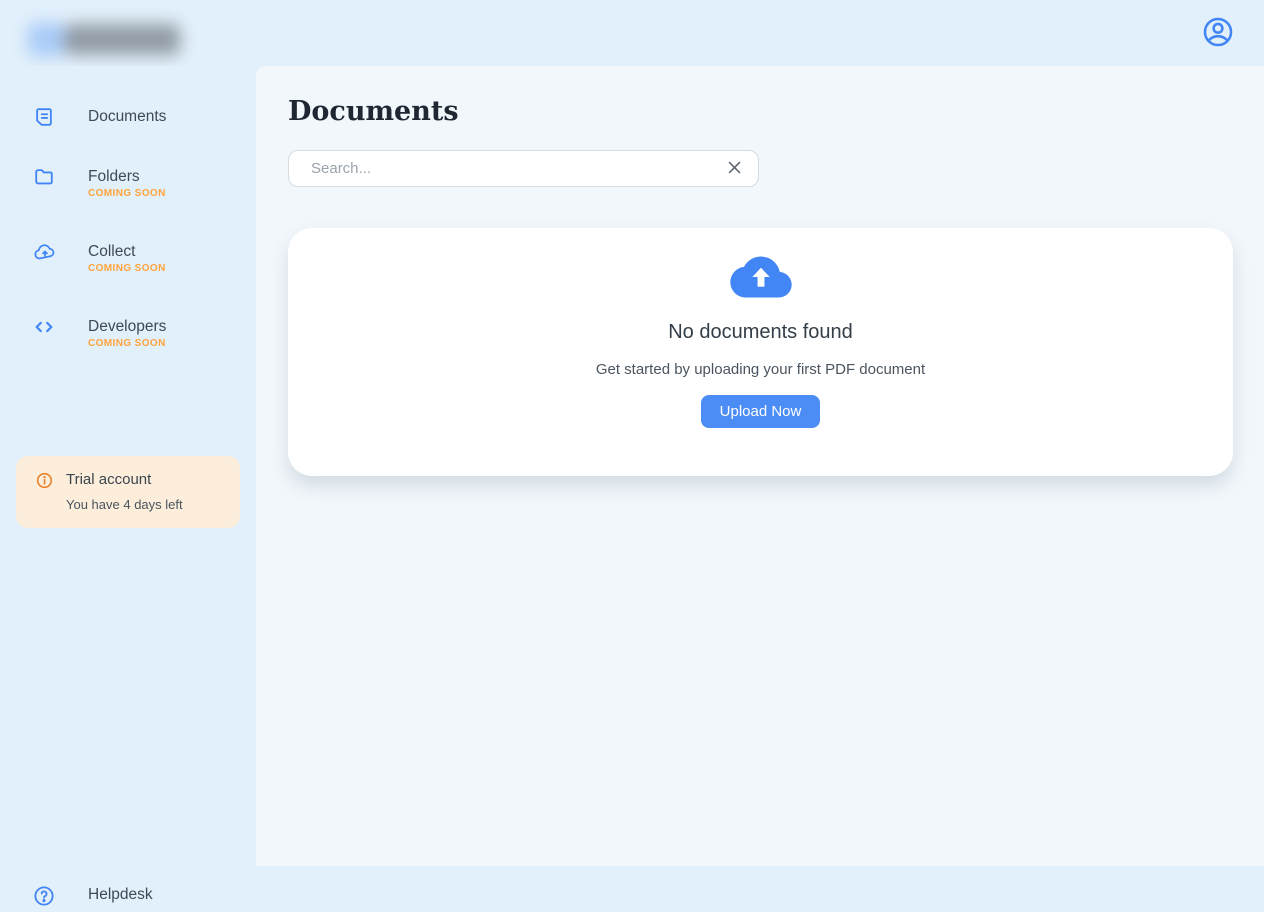 The image size is (1264, 912). What do you see at coordinates (44, 177) in the screenshot?
I see `folder-icon` at bounding box center [44, 177].